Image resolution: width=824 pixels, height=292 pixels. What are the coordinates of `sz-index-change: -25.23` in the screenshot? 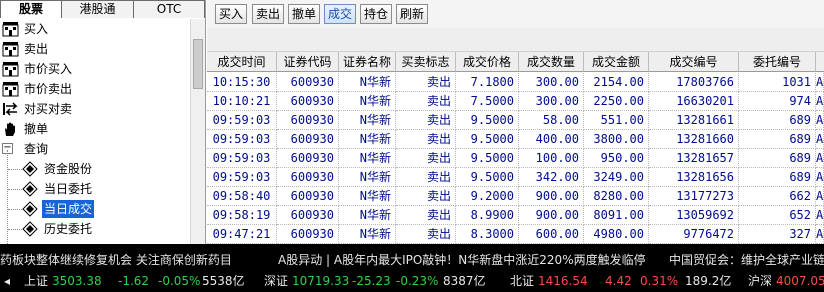 It's located at (371, 281).